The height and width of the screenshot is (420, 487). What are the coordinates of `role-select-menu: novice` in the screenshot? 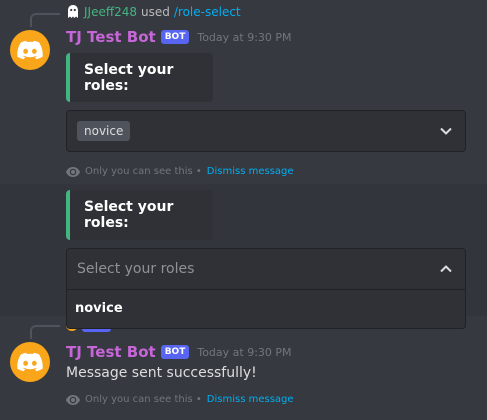 It's located at (266, 131).